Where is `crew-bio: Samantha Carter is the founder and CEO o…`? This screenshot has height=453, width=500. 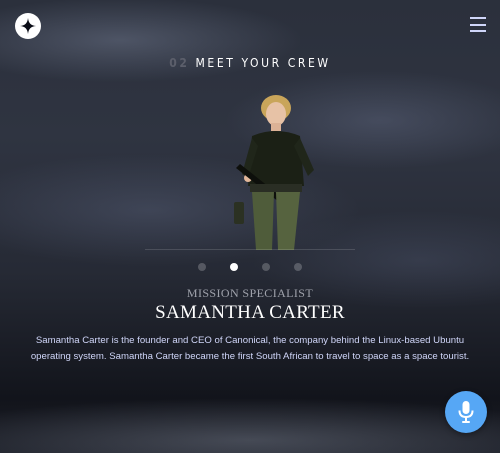 crew-bio: Samantha Carter is the founder and CEO o… is located at coordinates (250, 348).